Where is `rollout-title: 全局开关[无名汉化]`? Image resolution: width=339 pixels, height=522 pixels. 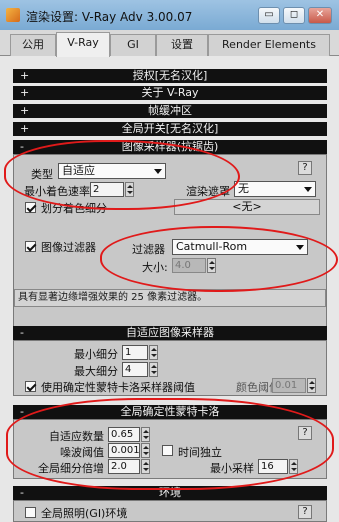 rollout-title: 全局开关[无名汉化] is located at coordinates (170, 128).